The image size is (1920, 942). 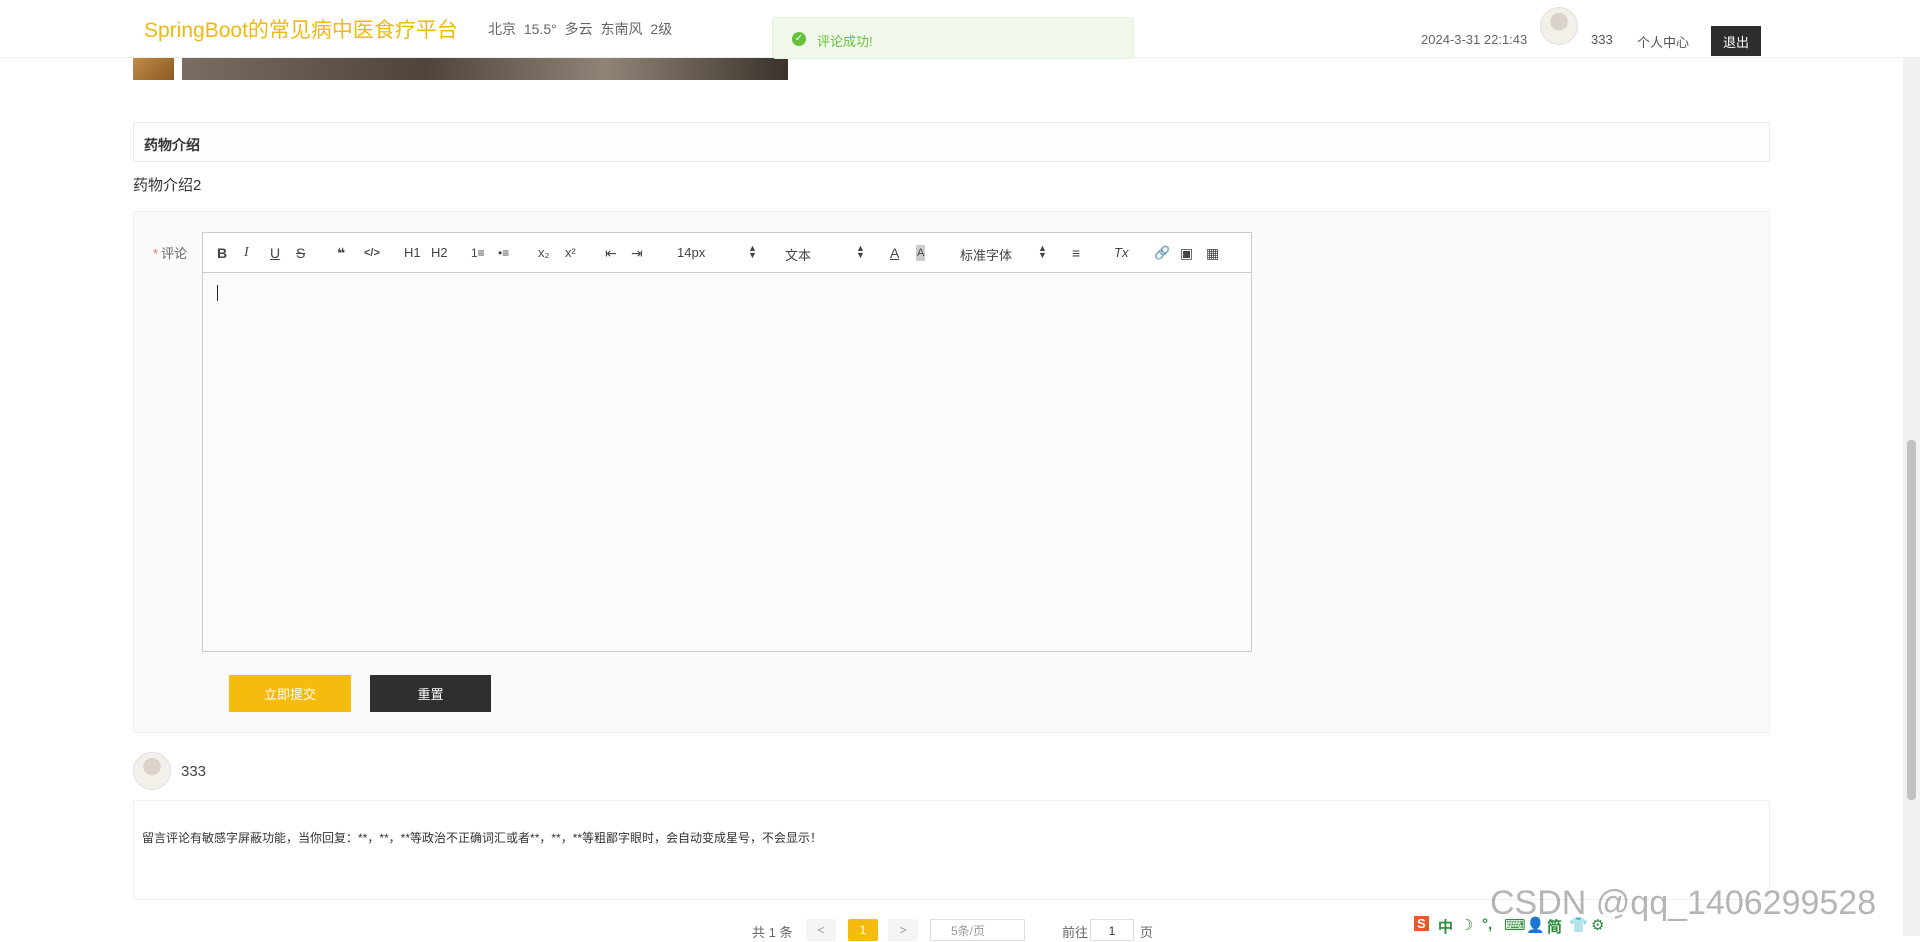 What do you see at coordinates (1474, 39) in the screenshot?
I see `current-datetime: 2024-3-31 22:1:43` at bounding box center [1474, 39].